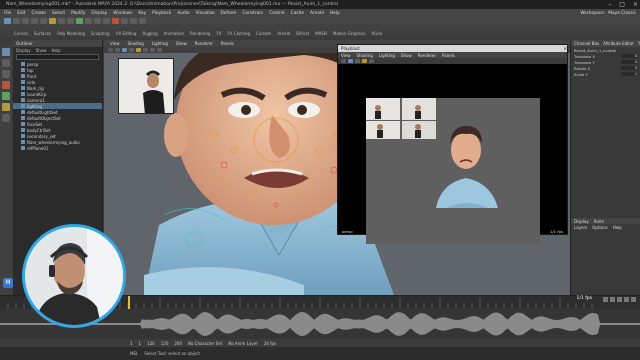 The height and width of the screenshot is (360, 640). Describe the element at coordinates (239, 33) in the screenshot. I see `shelf-tab-fx-caching: FX Caching` at that location.